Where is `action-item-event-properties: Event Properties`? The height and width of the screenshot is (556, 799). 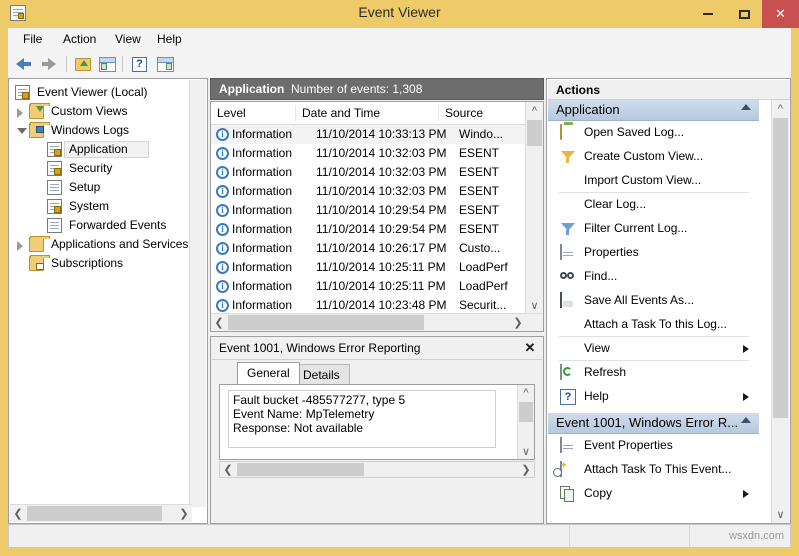
action-item-event-properties: Event Properties is located at coordinates (653, 446).